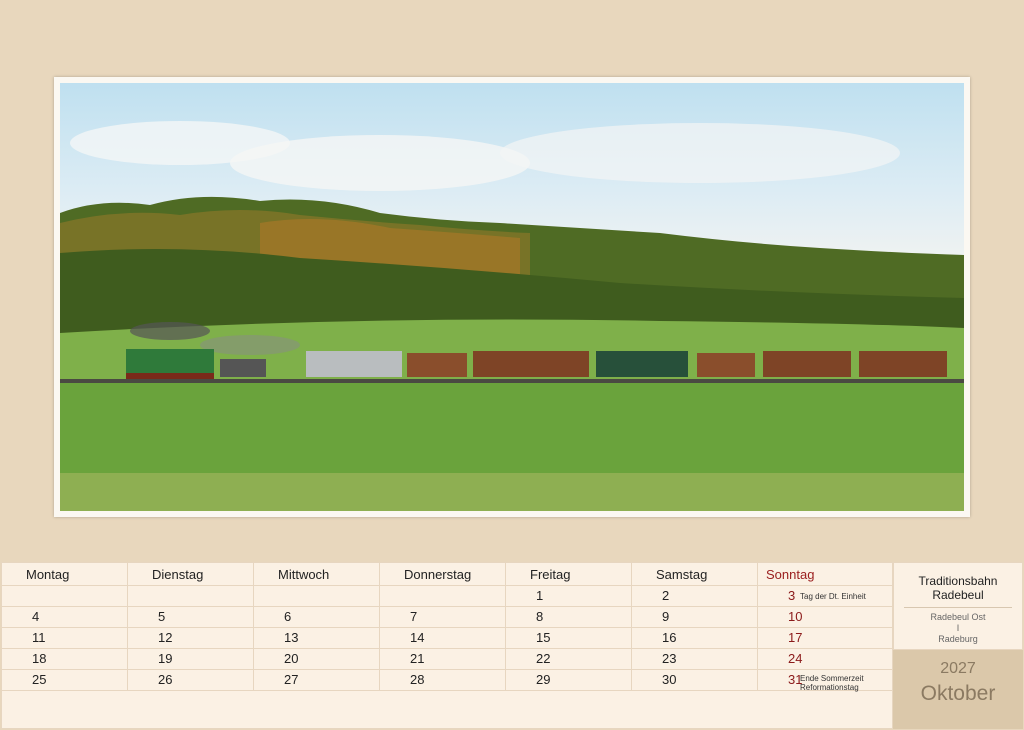 The width and height of the screenshot is (1024, 730). Describe the element at coordinates (958, 628) in the screenshot. I see `route-separator: I` at that location.